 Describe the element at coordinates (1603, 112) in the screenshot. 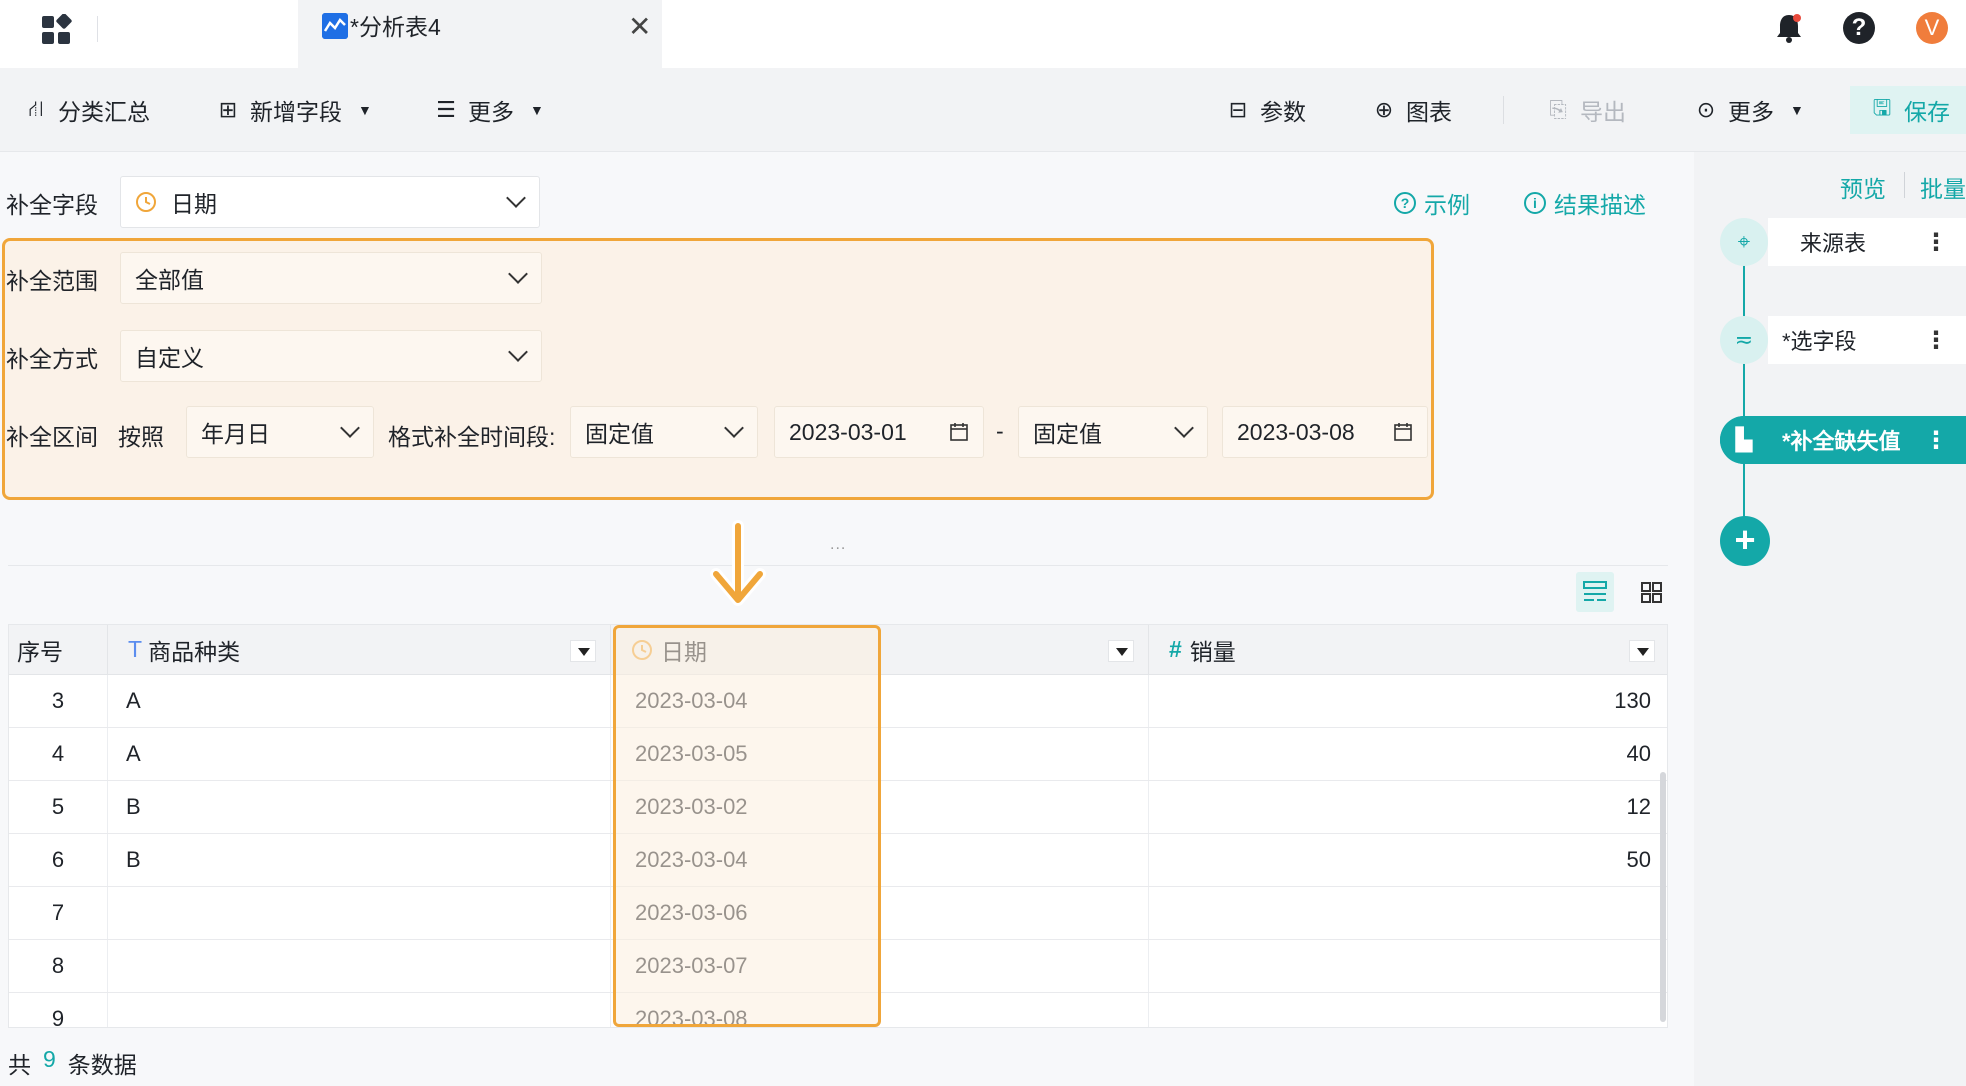

I see `export-label: 导出` at that location.